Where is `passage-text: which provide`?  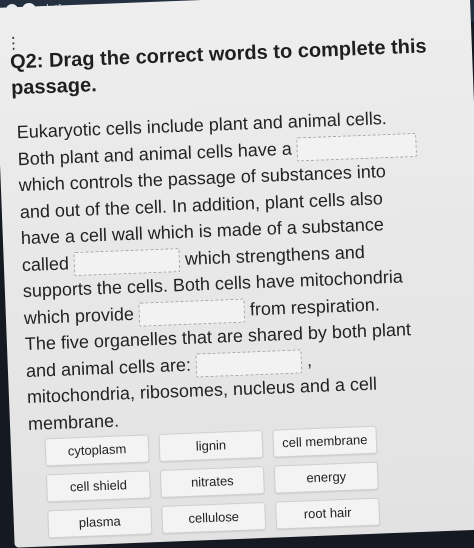 passage-text: which provide is located at coordinates (79, 315).